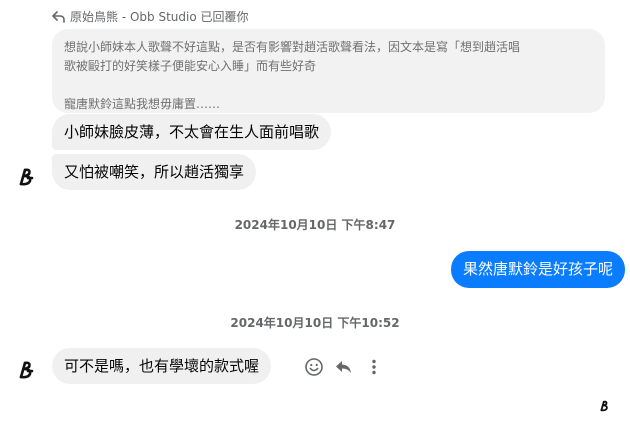 This screenshot has width=630, height=430. I want to click on reply-context: 原始鳥熊 - Obb Studio 已回覆你, so click(150, 16).